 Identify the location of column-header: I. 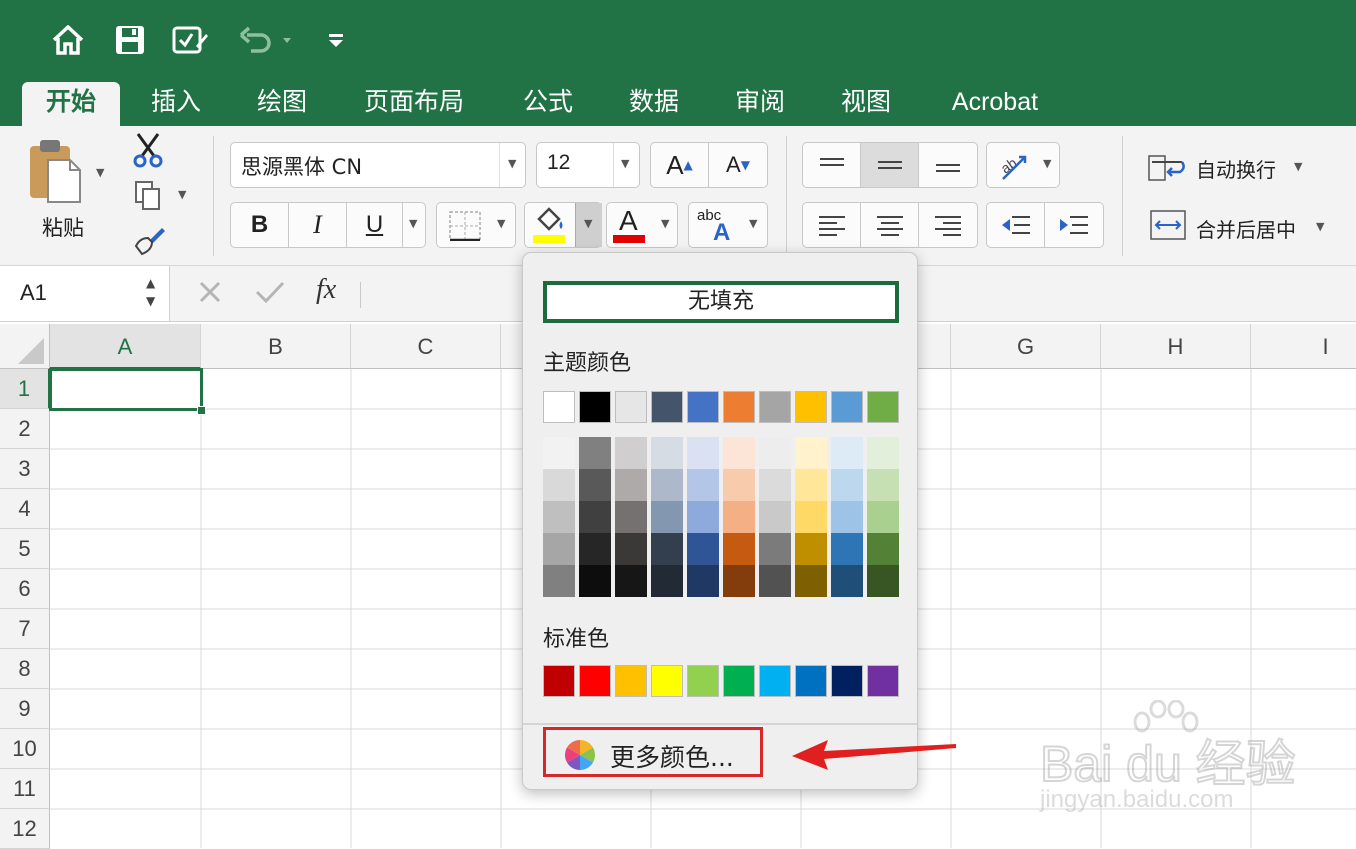
(1303, 346).